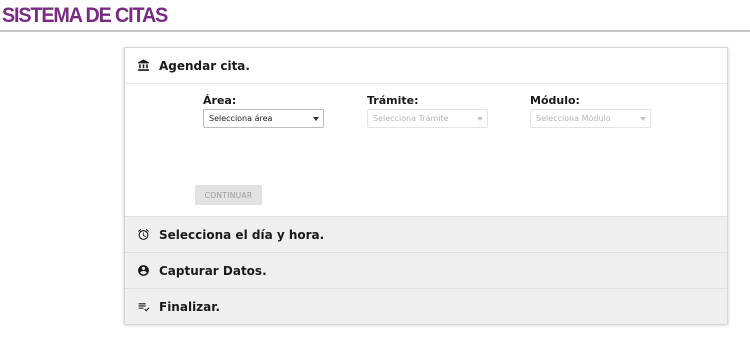 This screenshot has height=355, width=750. What do you see at coordinates (426, 270) in the screenshot?
I see `step-capturar-datos: Capturar Datos.` at bounding box center [426, 270].